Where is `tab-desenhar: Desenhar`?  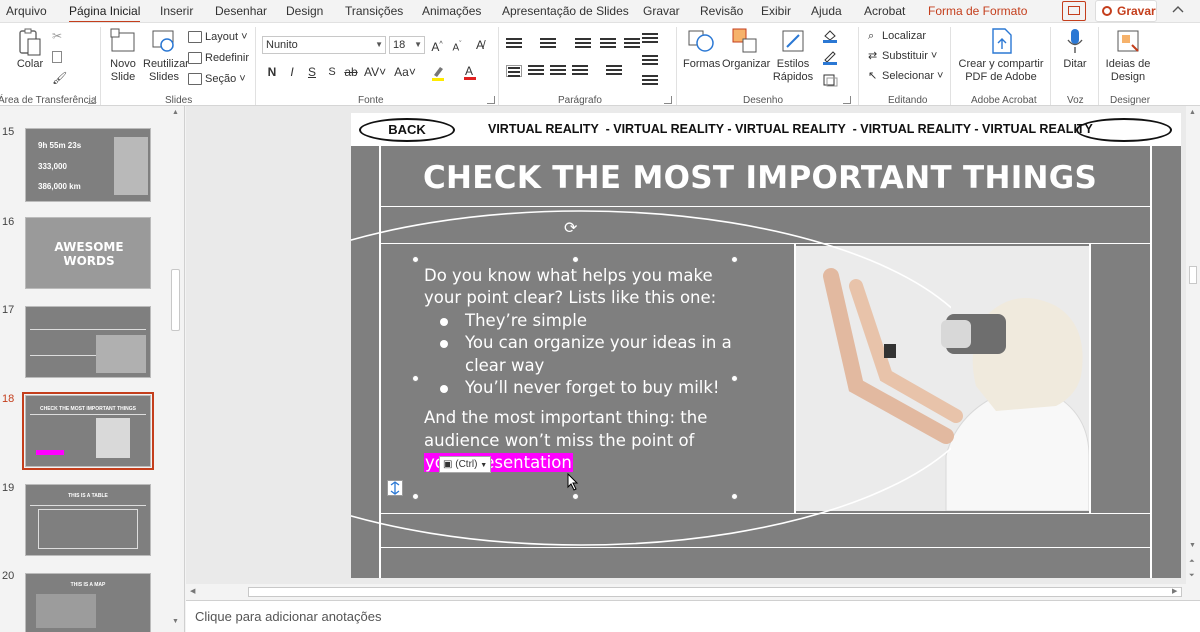
tab-desenhar: Desenhar is located at coordinates (241, 11).